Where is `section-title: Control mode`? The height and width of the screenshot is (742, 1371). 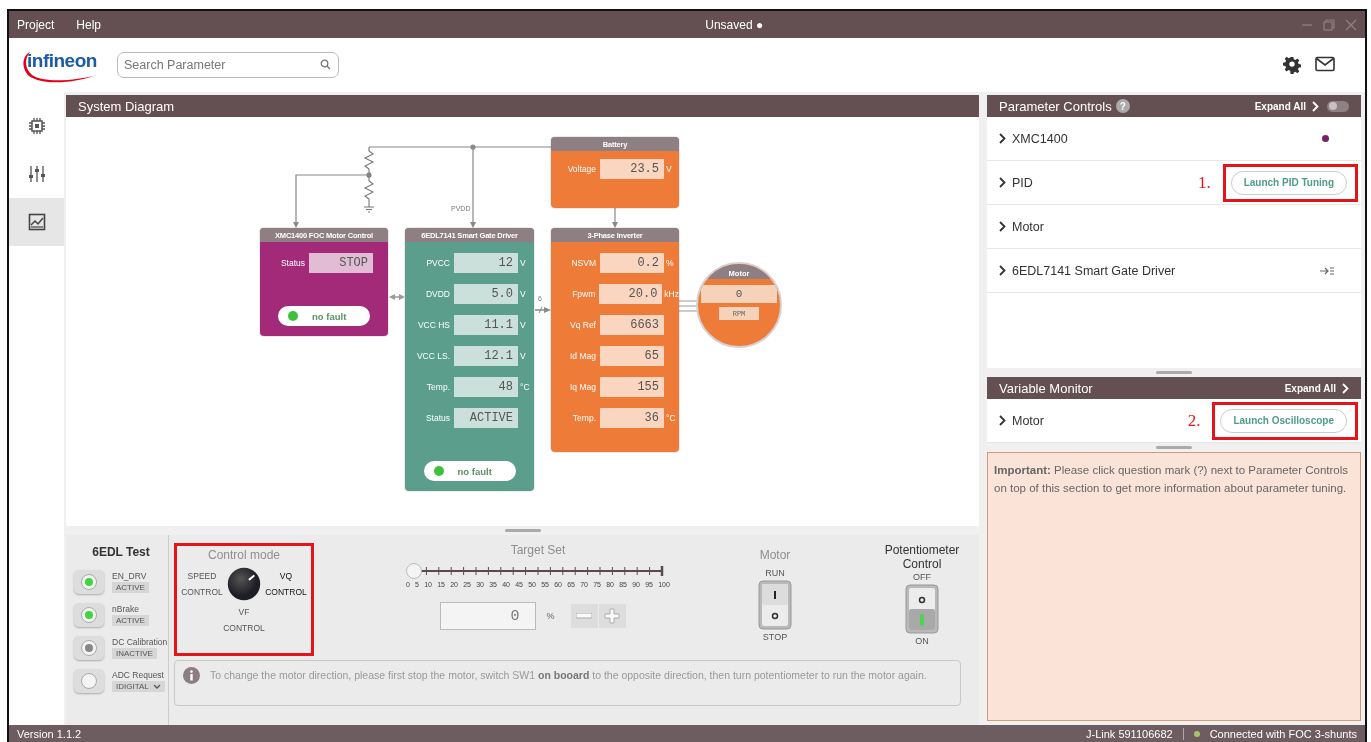 section-title: Control mode is located at coordinates (243, 555).